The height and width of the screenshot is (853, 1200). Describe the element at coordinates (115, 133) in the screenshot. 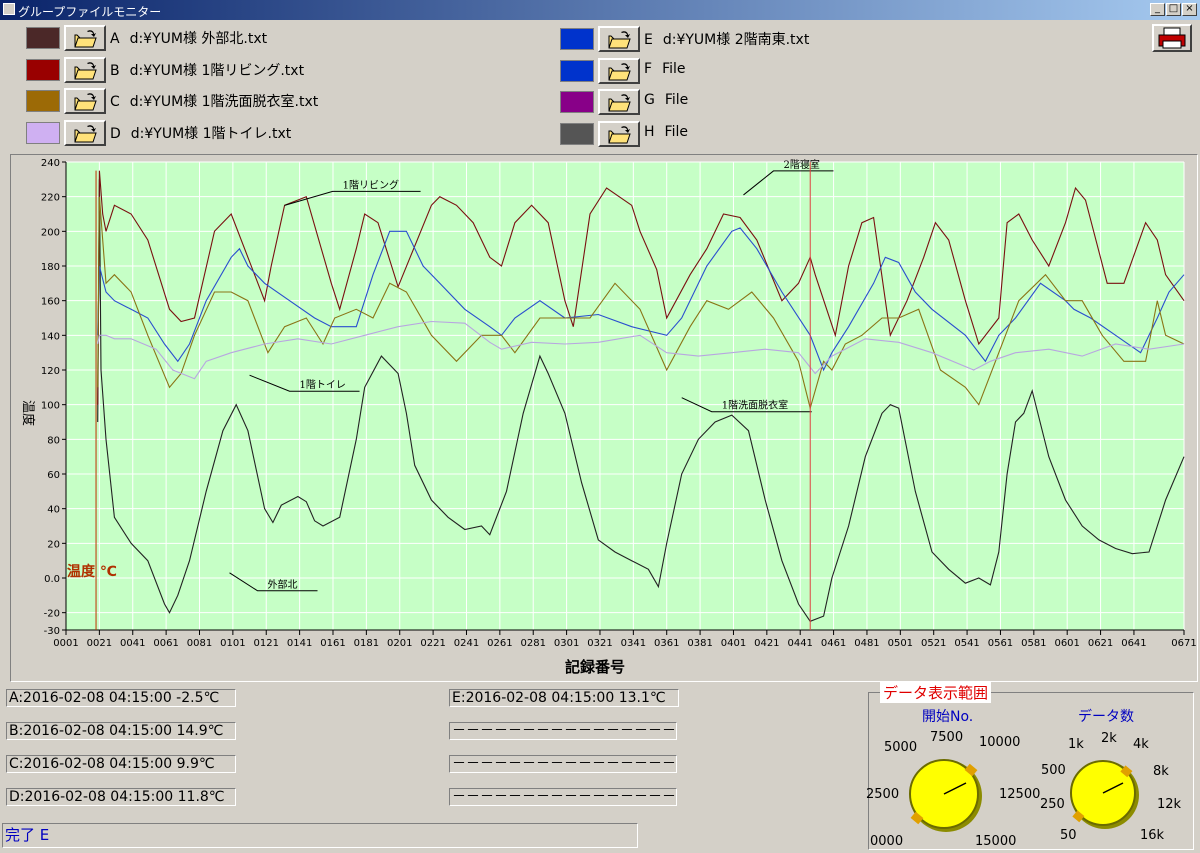

I see `file-letter: D` at that location.